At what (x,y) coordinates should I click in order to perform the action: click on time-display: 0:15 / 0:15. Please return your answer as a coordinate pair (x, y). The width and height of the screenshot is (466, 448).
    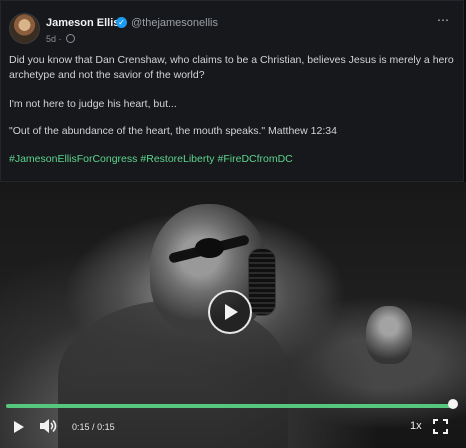
    Looking at the image, I should click on (93, 427).